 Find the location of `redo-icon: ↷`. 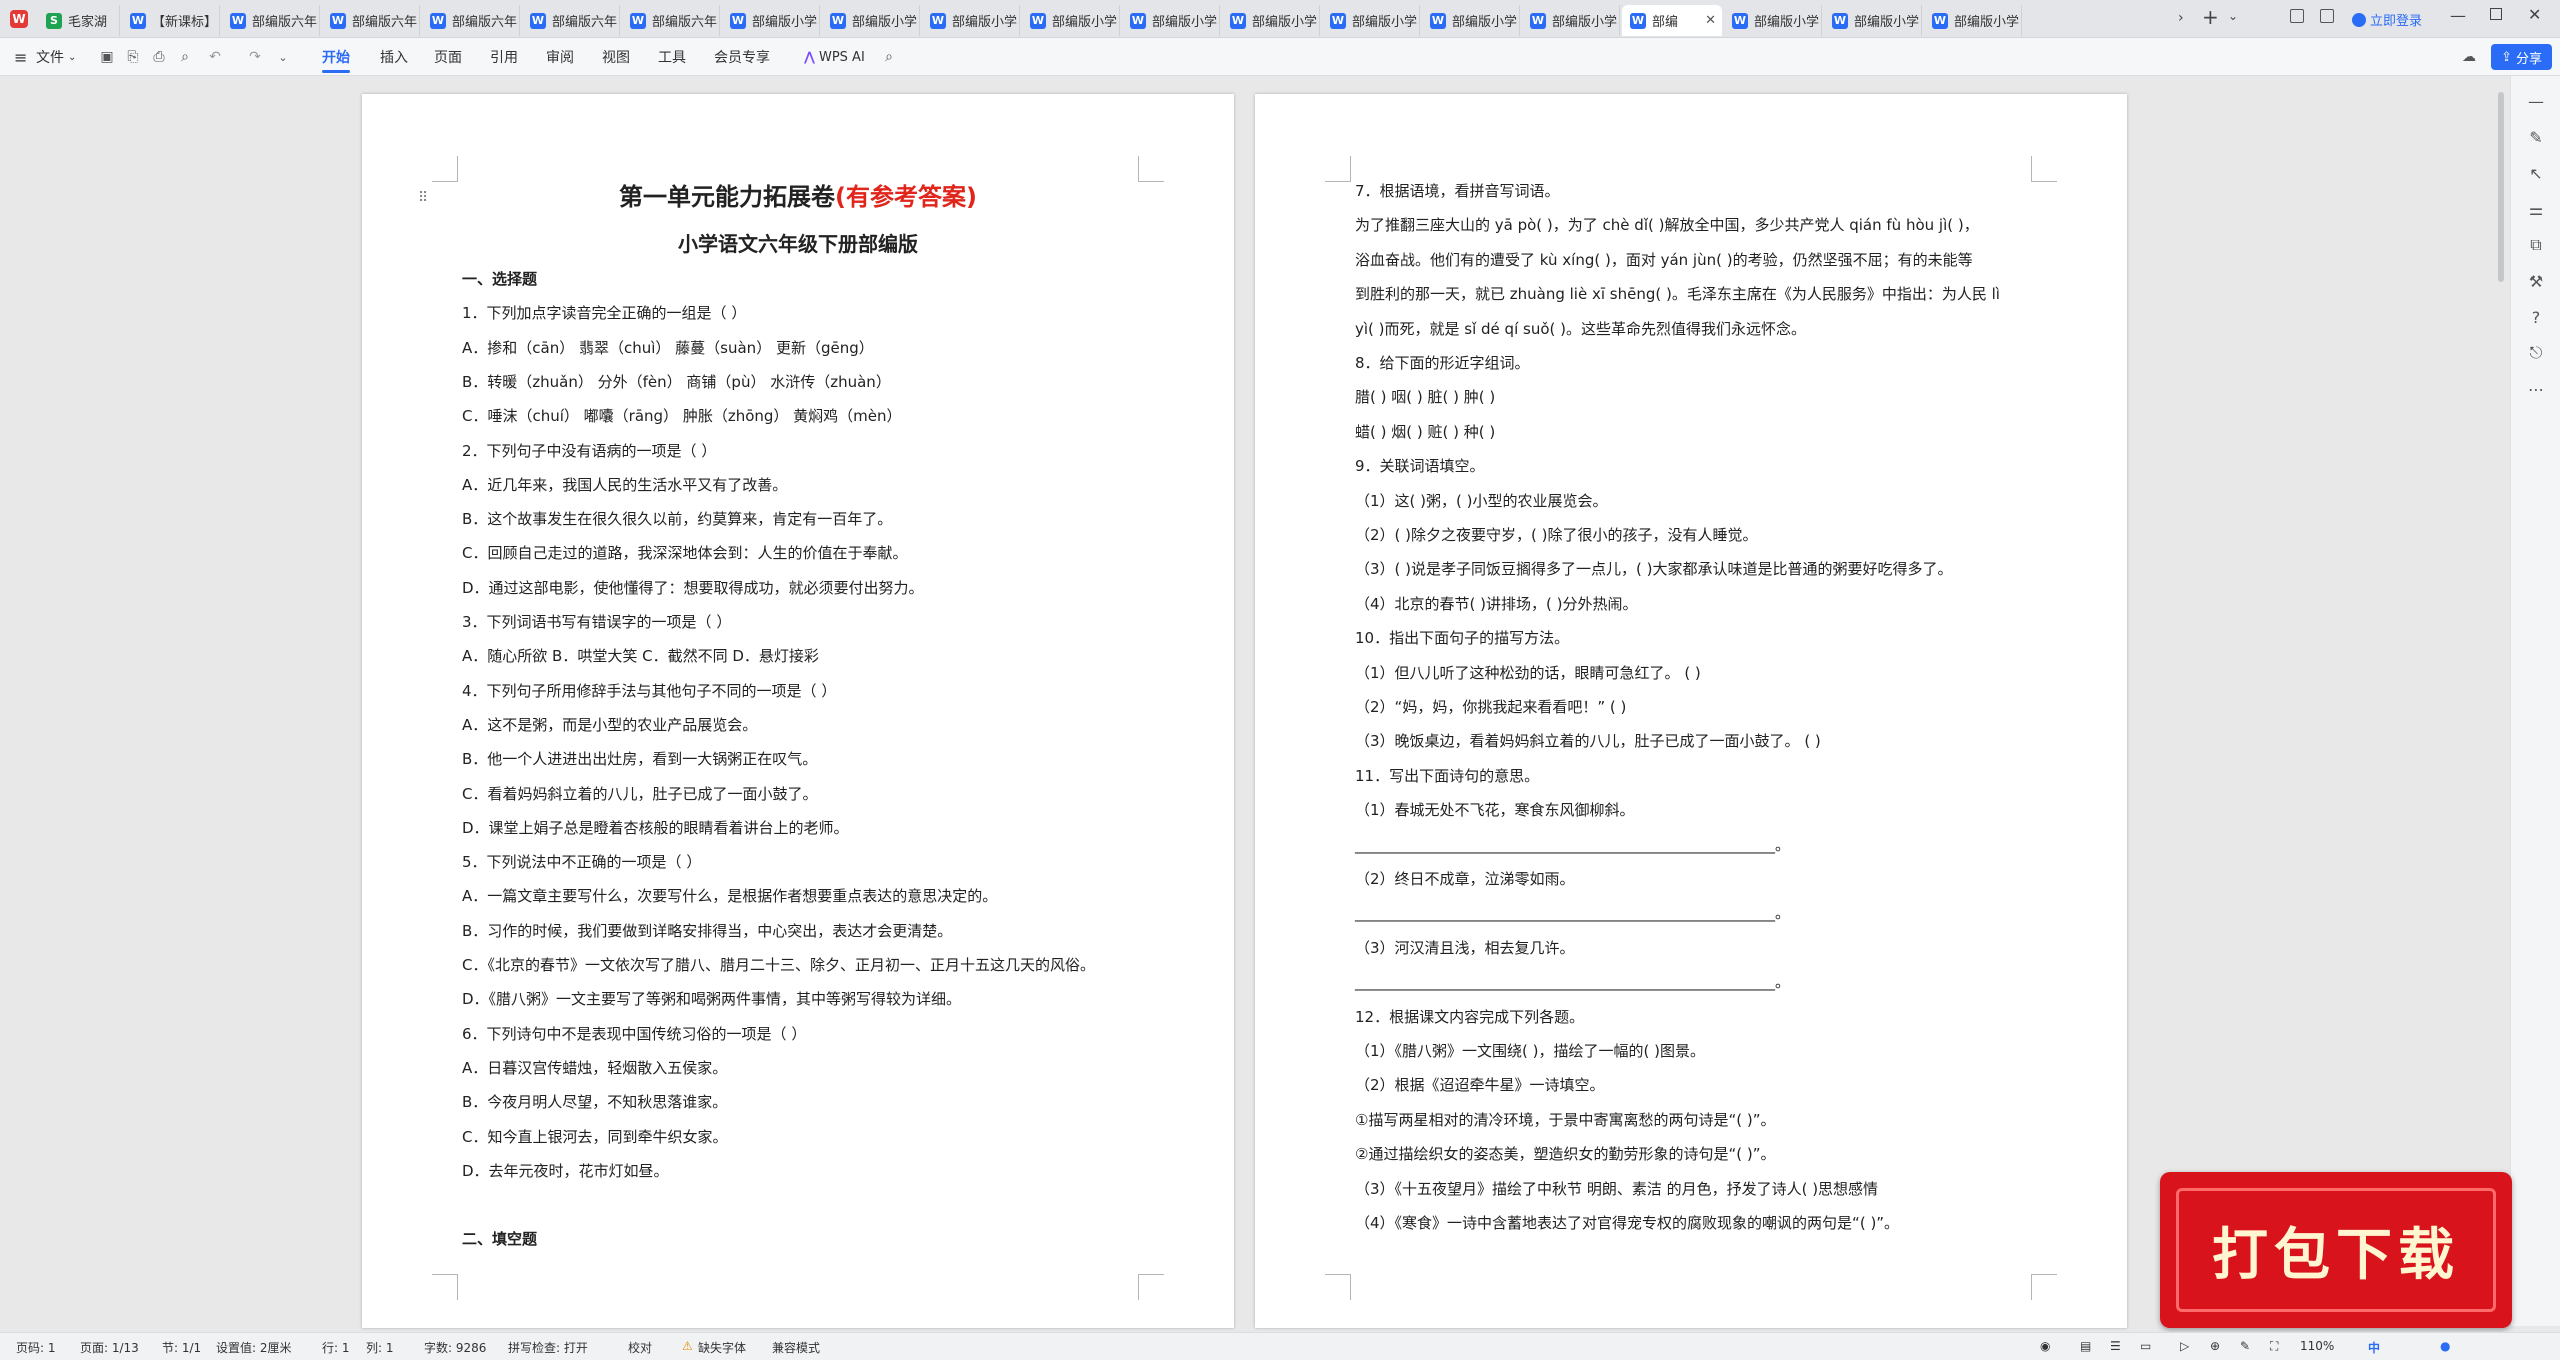

redo-icon: ↷ is located at coordinates (255, 57).